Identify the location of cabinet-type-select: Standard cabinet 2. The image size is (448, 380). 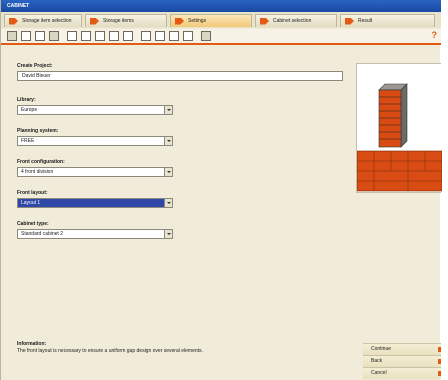
(95, 234).